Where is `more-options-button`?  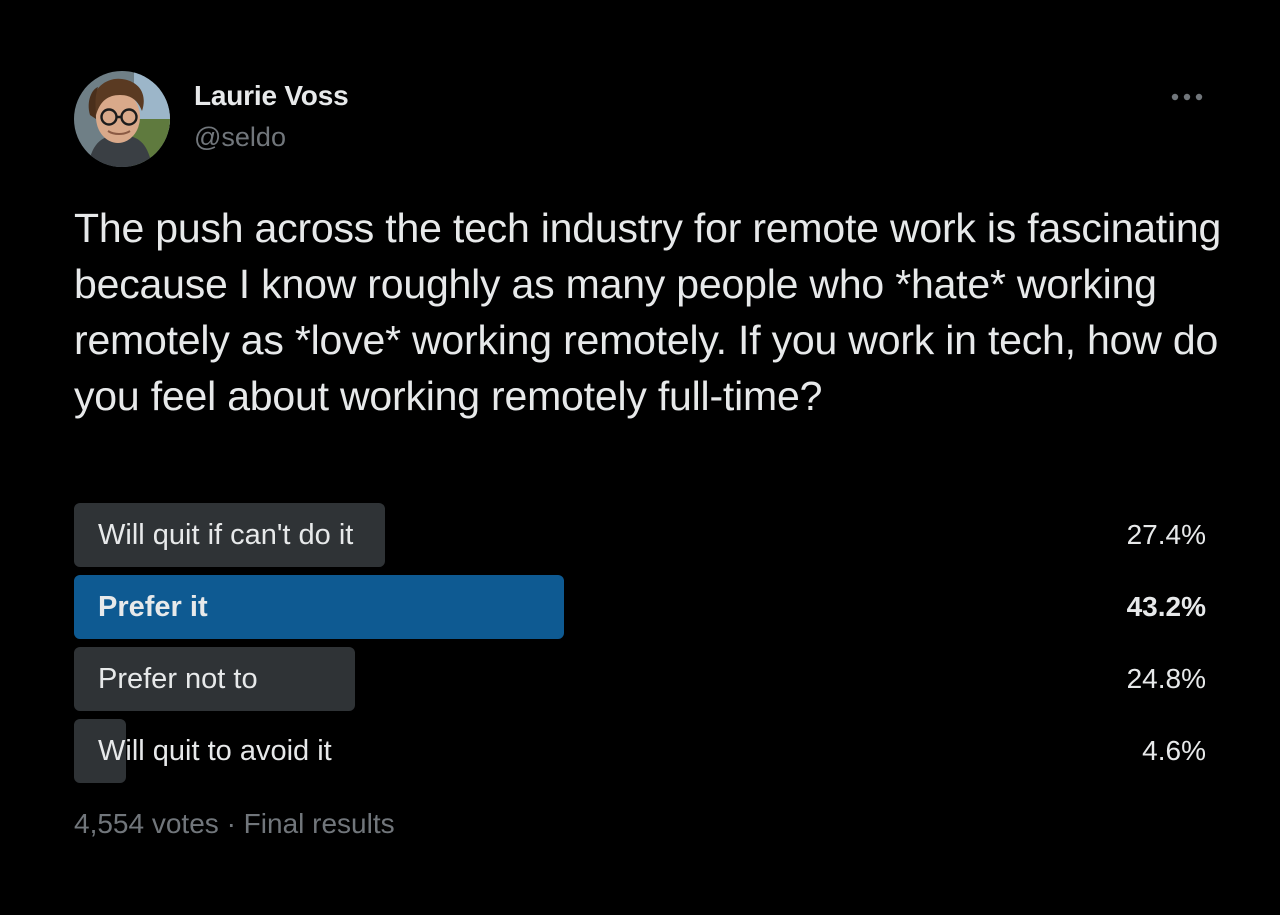
more-options-button is located at coordinates (1187, 97).